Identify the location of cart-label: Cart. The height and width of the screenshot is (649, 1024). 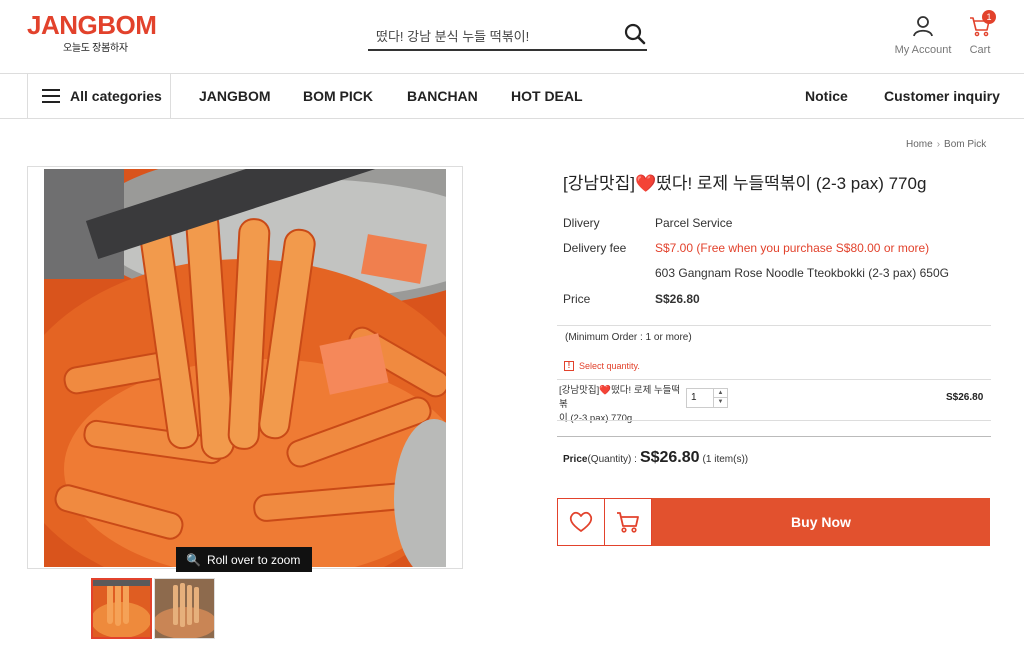
(980, 50).